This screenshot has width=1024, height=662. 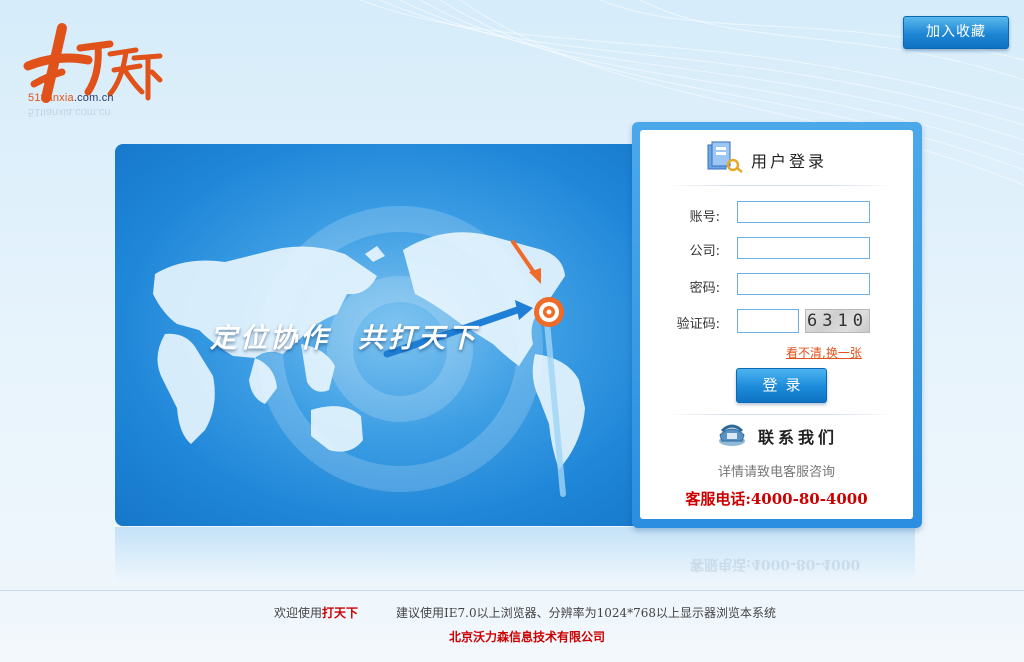 What do you see at coordinates (418, 338) in the screenshot?
I see `slogan-right: 共打天下` at bounding box center [418, 338].